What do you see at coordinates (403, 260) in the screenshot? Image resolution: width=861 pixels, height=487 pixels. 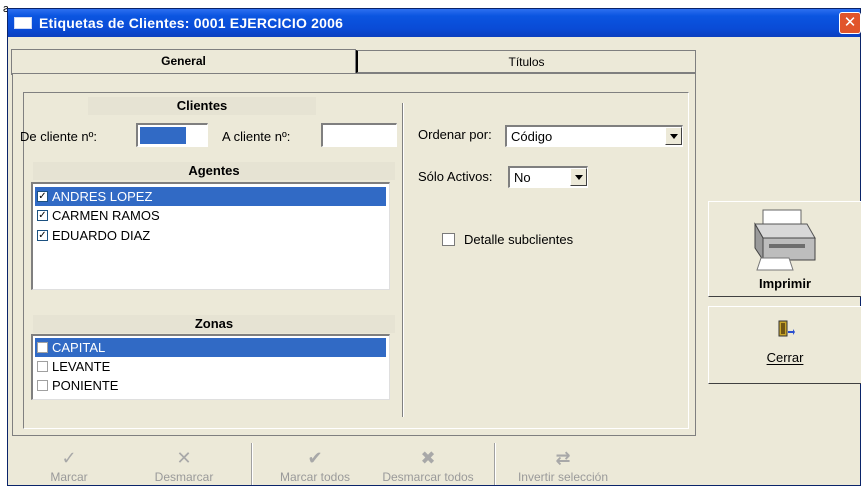 I see `vertical-divider` at bounding box center [403, 260].